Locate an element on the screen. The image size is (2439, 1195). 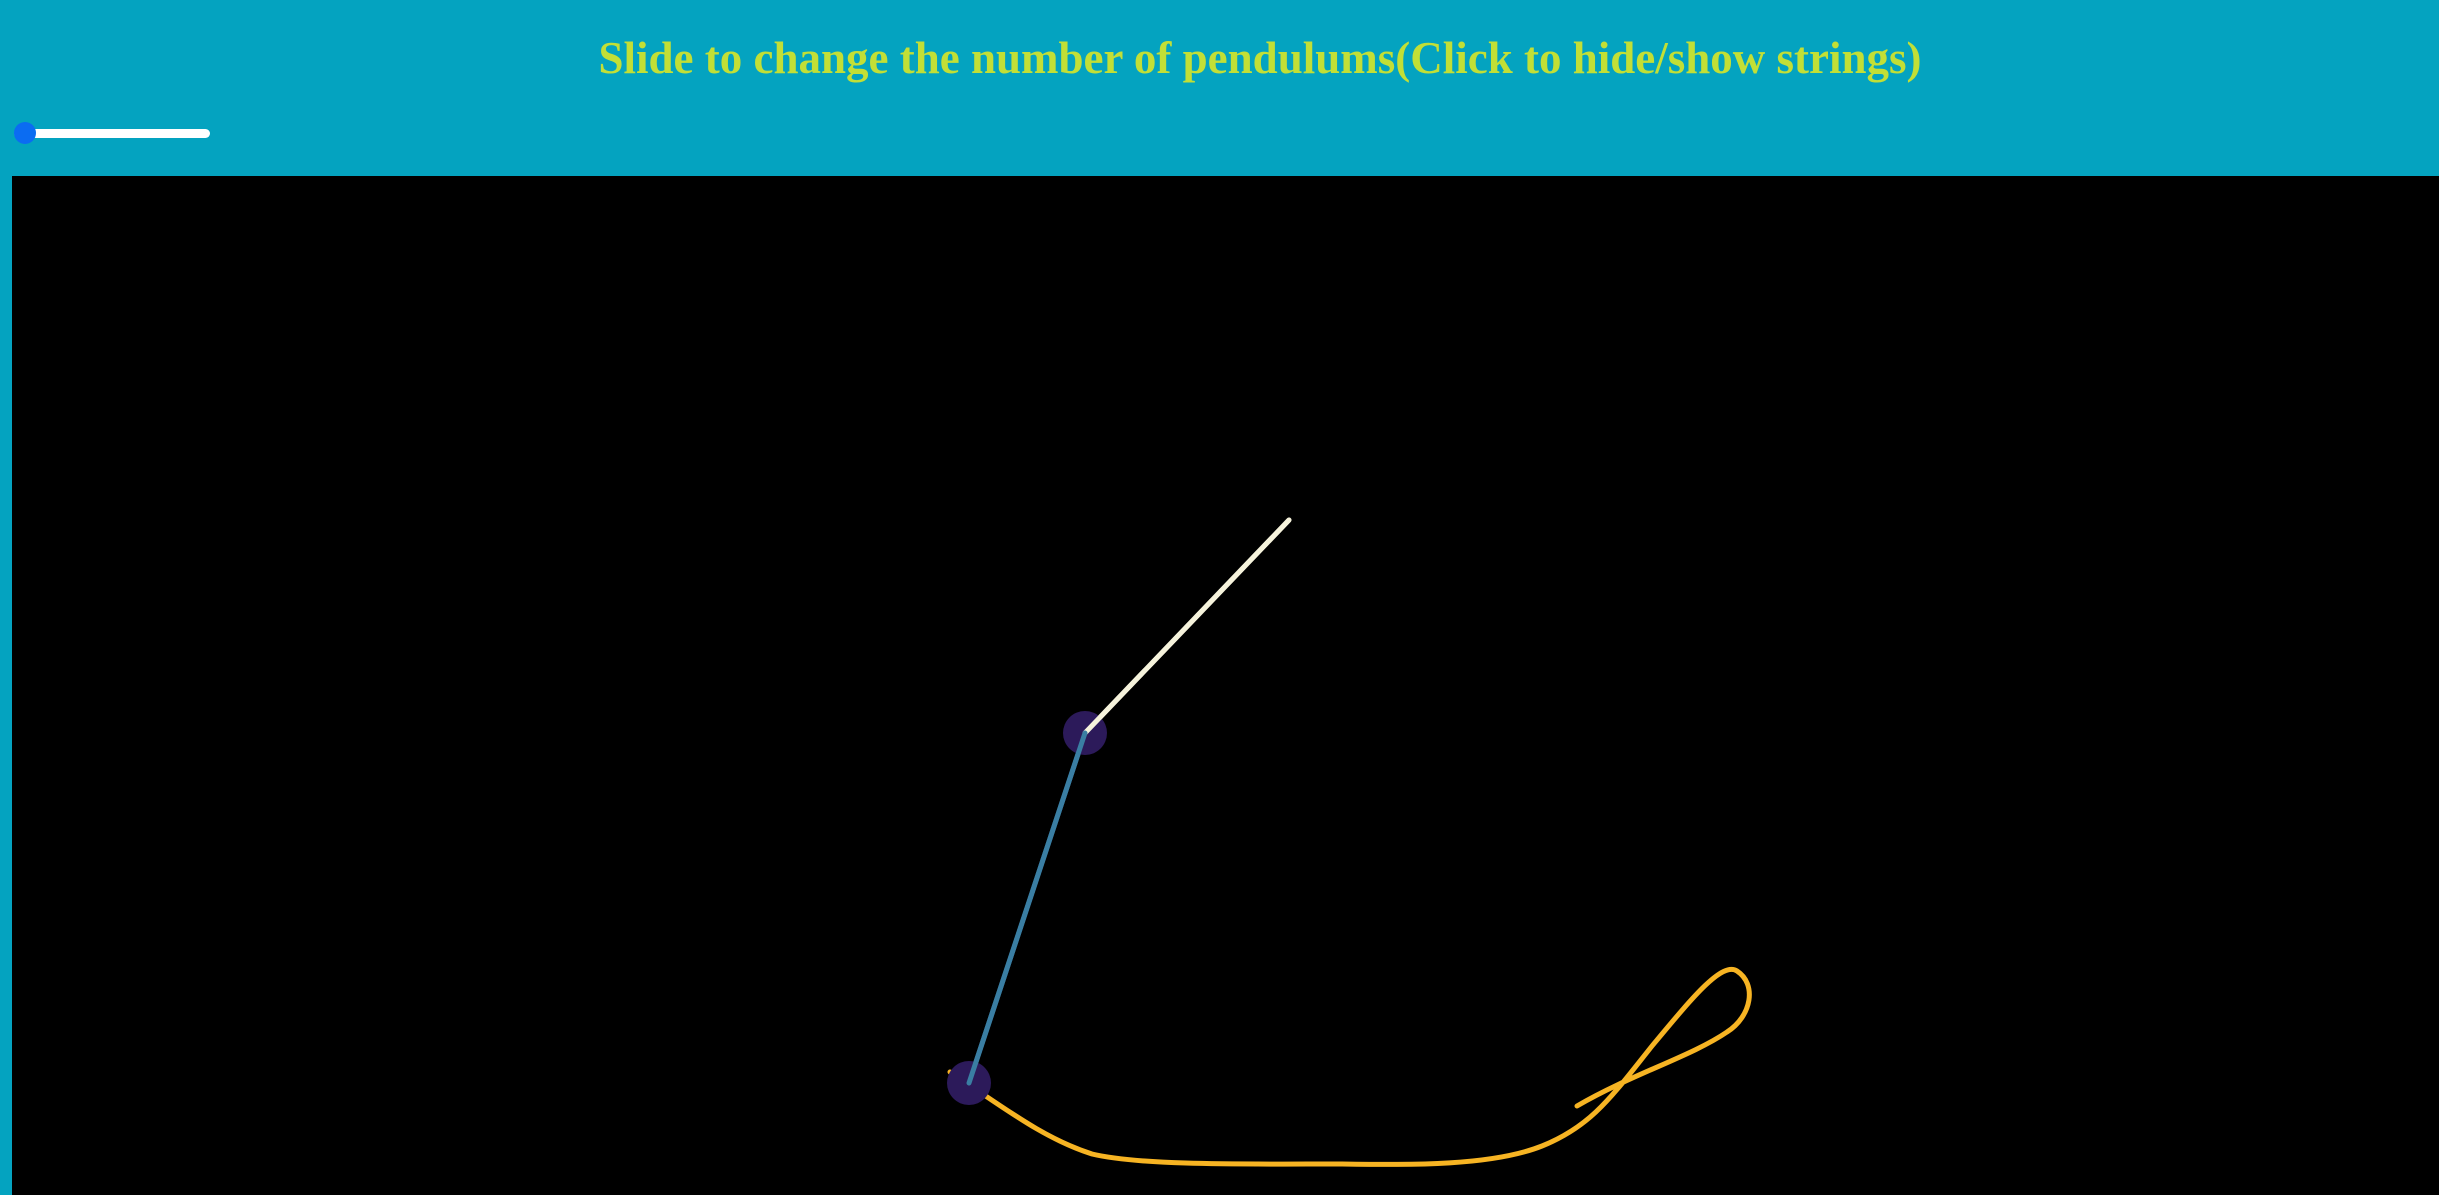
pendulum-count-slider is located at coordinates (112, 133).